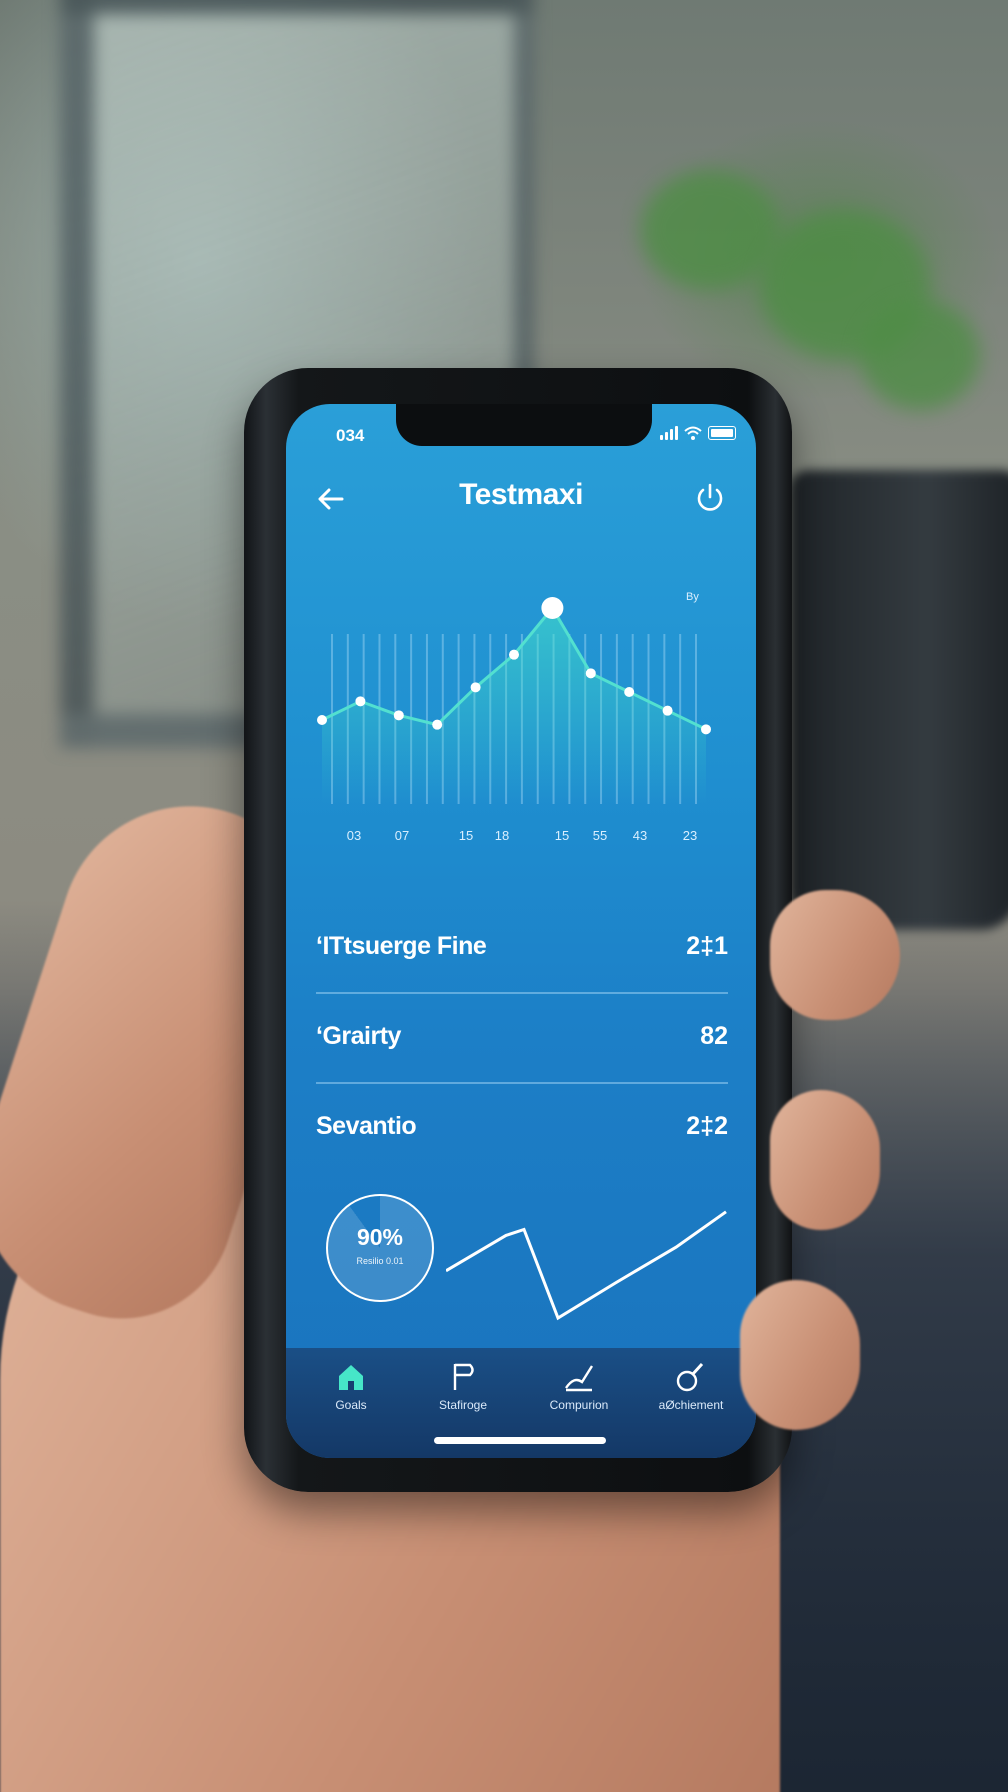  I want to click on x-tick-label: 43, so click(640, 835).